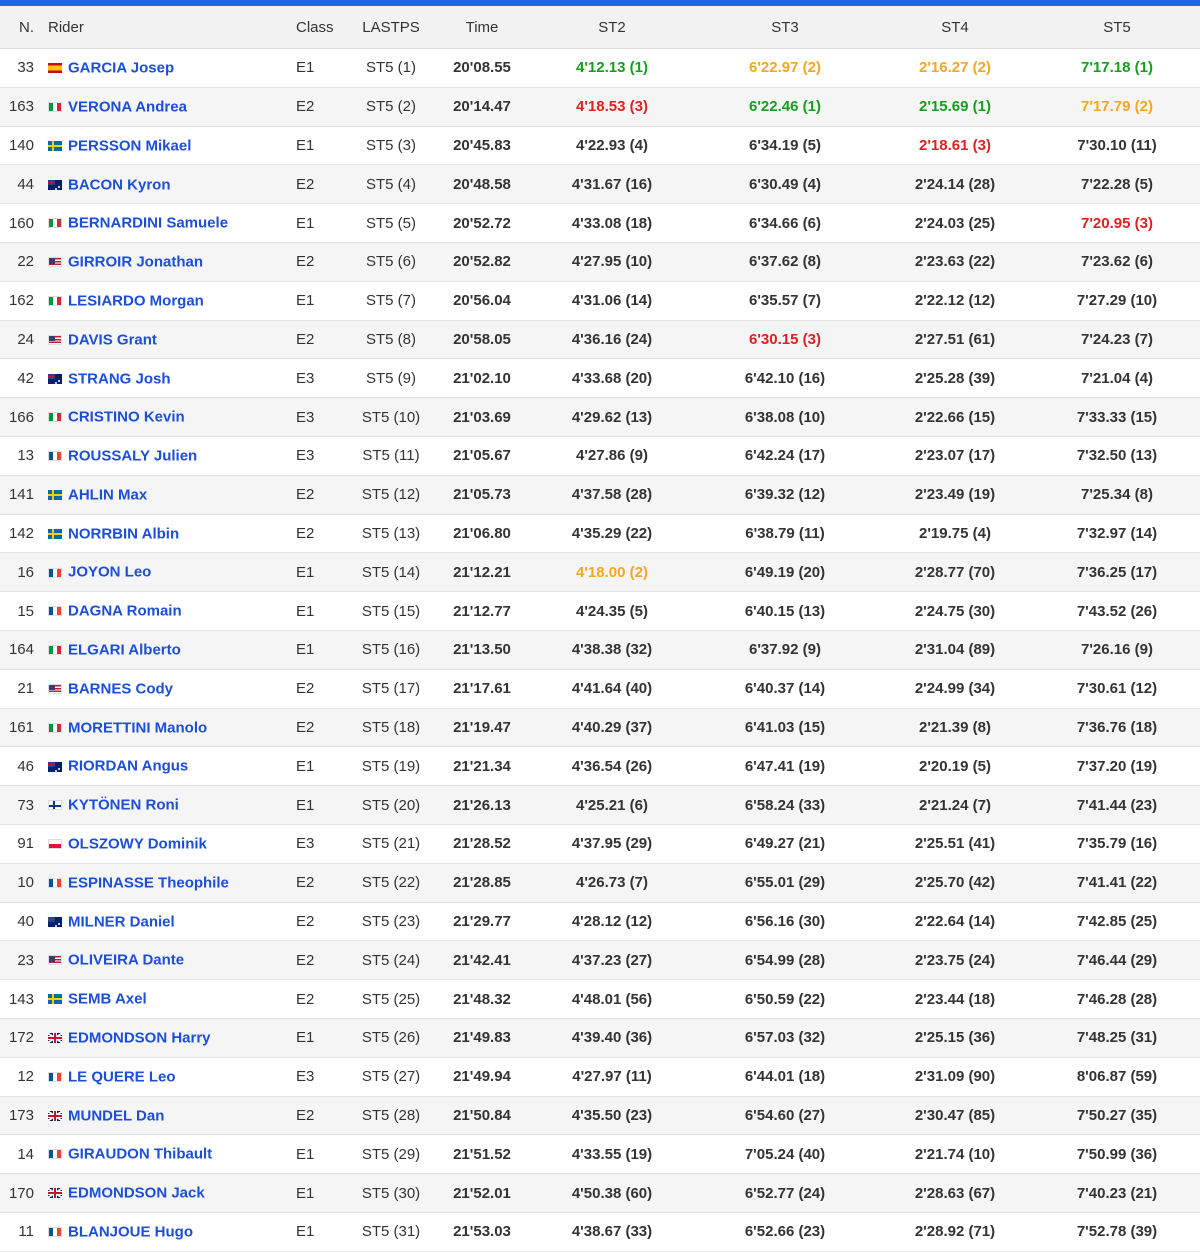 This screenshot has width=1200, height=1252. What do you see at coordinates (126, 417) in the screenshot?
I see `rider-name-link: CRISTINO Kevin` at bounding box center [126, 417].